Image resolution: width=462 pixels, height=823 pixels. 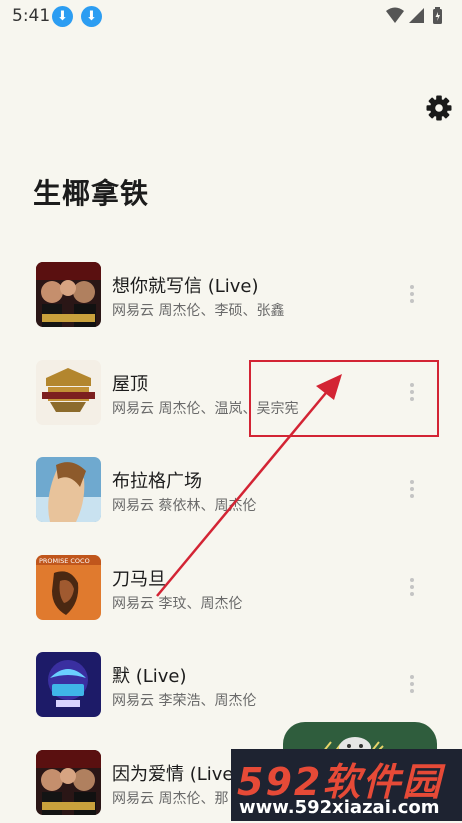 What do you see at coordinates (231, 17) in the screenshot?
I see `status-bar: 5:41 ⬇ ⬇` at bounding box center [231, 17].